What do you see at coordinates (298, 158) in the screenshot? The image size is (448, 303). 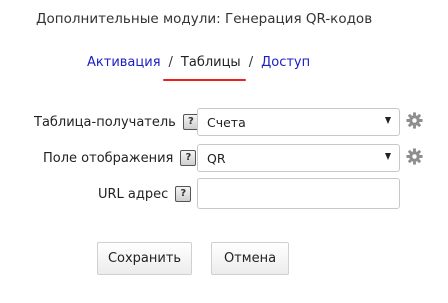 I see `display-field-select: QR` at bounding box center [298, 158].